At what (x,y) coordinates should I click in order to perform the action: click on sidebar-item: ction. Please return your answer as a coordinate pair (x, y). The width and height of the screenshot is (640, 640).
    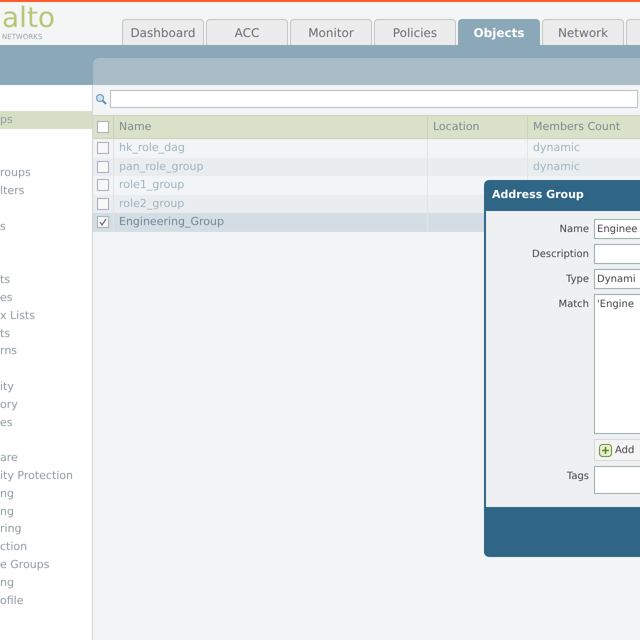
    Looking at the image, I should click on (46, 547).